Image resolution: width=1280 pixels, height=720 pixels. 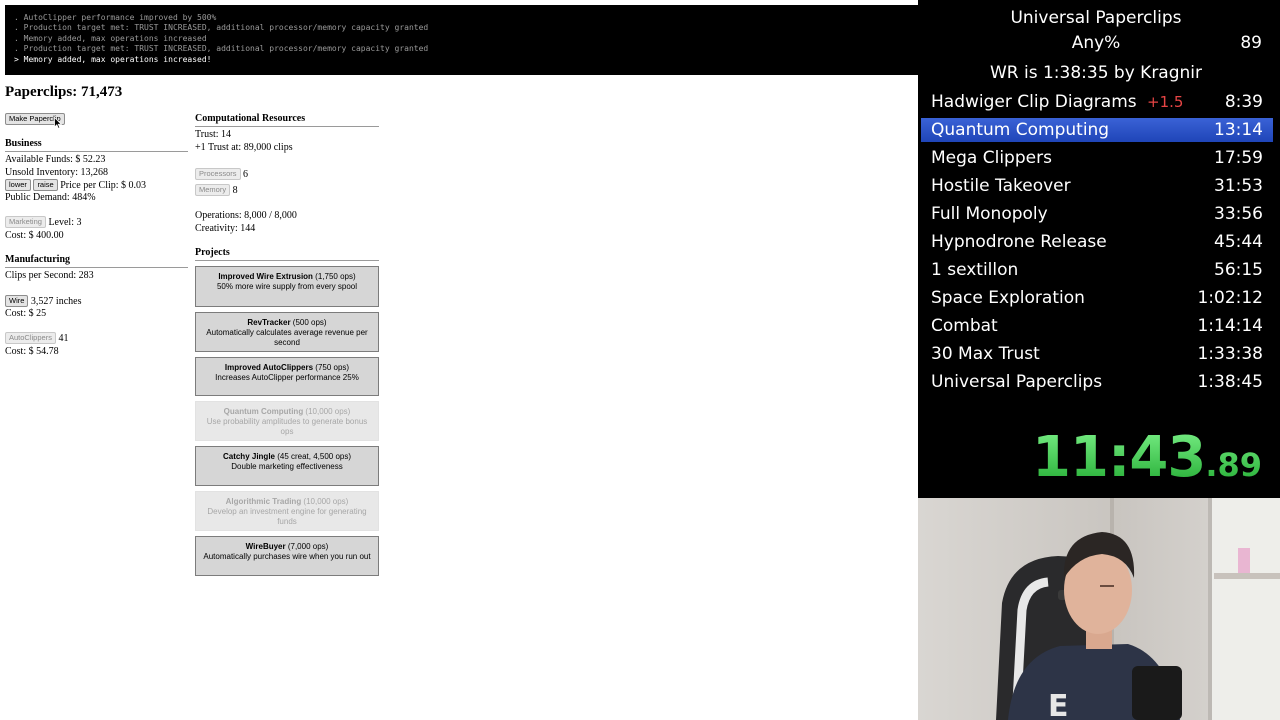 I want to click on split-time: 45:44, so click(x=1238, y=242).